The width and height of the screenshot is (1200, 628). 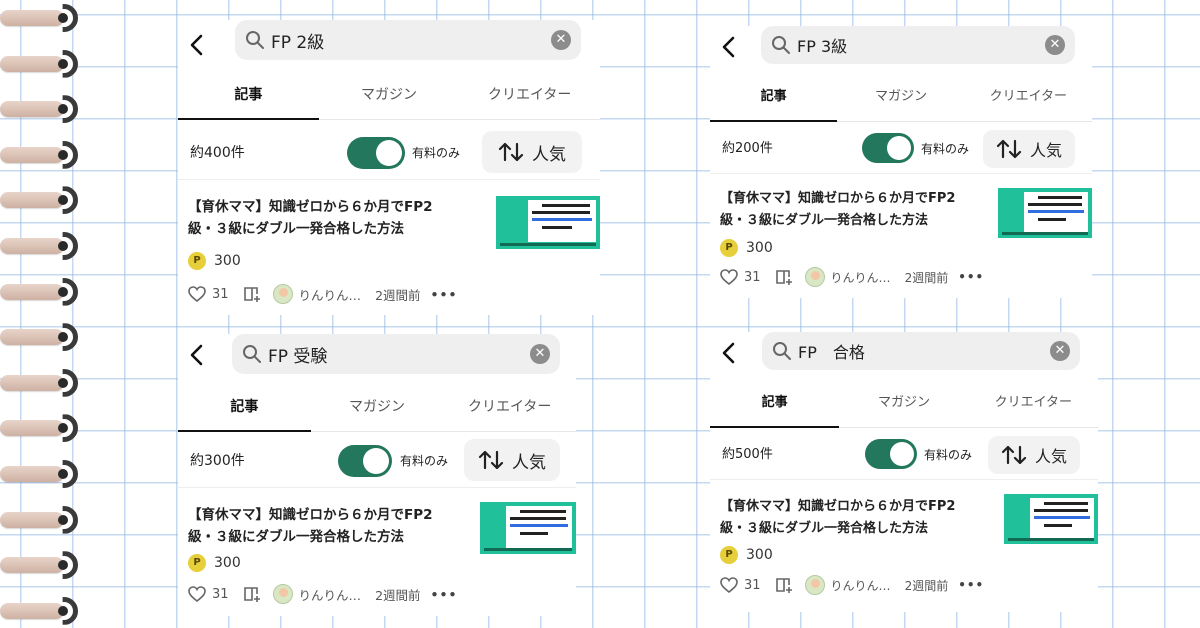 What do you see at coordinates (831, 352) in the screenshot?
I see `search-query: FP 合格` at bounding box center [831, 352].